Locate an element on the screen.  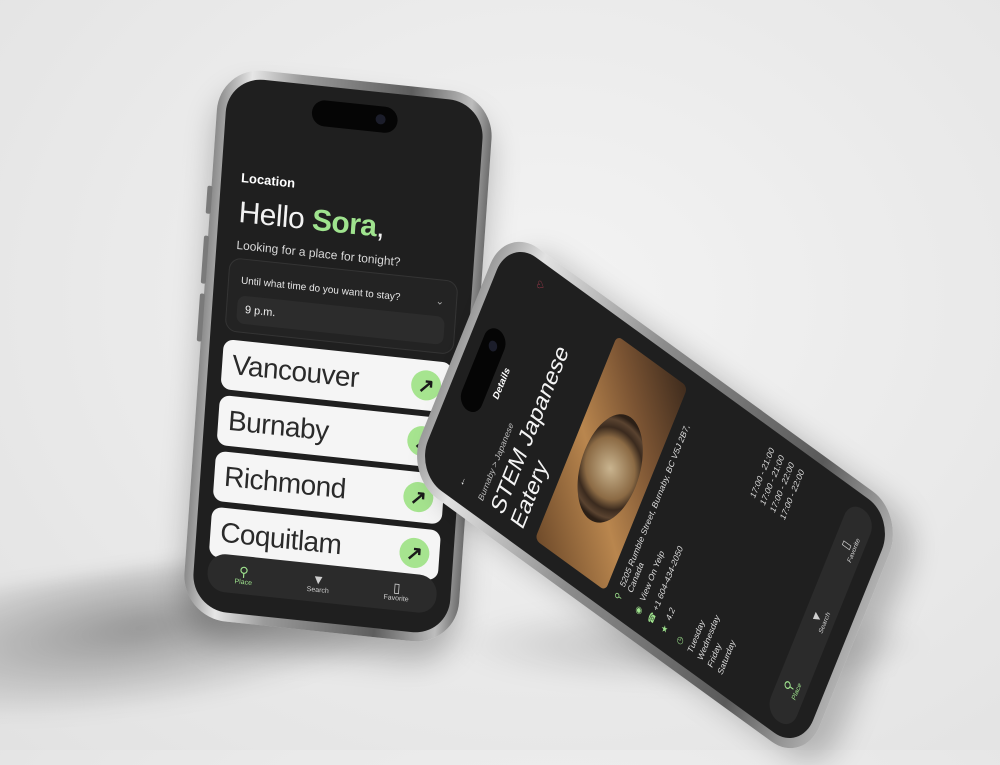
heart-icon: ♡ is located at coordinates (542, 286).